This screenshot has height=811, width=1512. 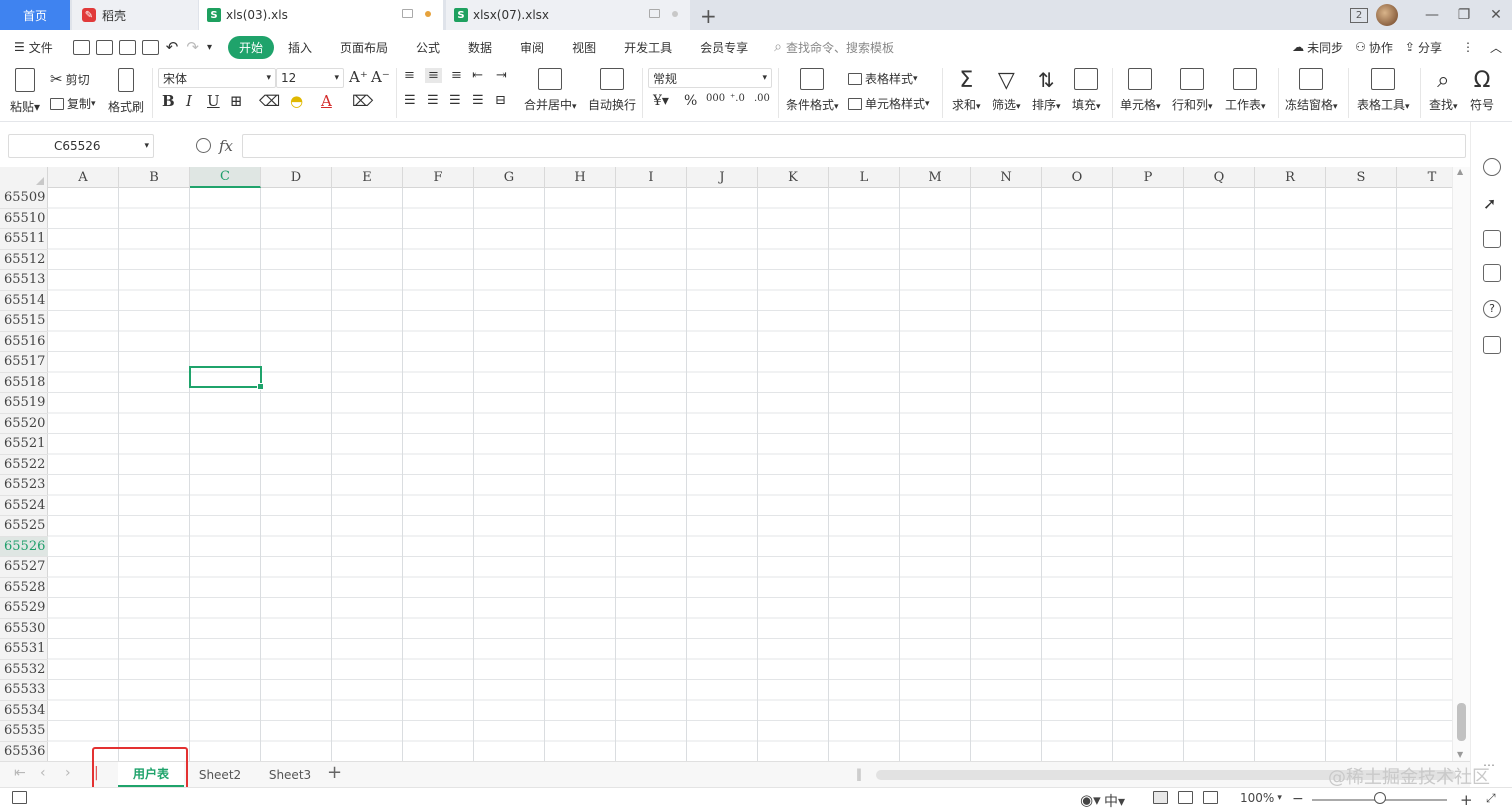 What do you see at coordinates (334, 772) in the screenshot?
I see `add-sheet-button: +` at bounding box center [334, 772].